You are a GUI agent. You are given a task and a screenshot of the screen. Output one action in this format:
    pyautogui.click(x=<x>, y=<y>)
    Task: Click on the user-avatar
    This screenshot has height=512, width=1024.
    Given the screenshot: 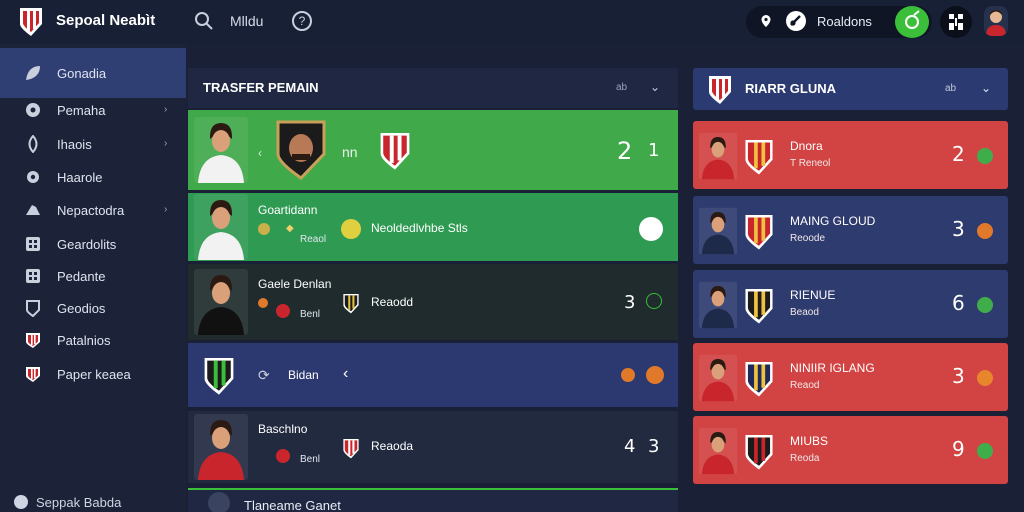 What is the action you would take?
    pyautogui.click(x=996, y=21)
    